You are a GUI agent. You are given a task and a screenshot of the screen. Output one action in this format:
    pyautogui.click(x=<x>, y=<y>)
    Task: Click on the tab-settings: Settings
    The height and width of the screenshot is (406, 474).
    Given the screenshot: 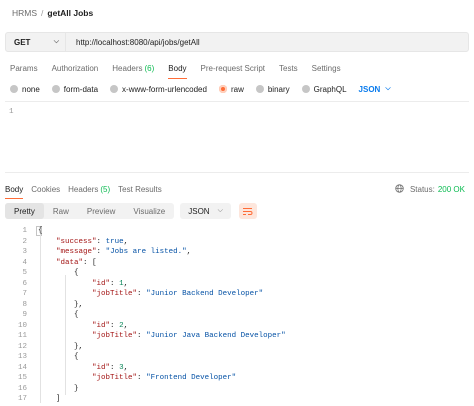 What is the action you would take?
    pyautogui.click(x=326, y=68)
    